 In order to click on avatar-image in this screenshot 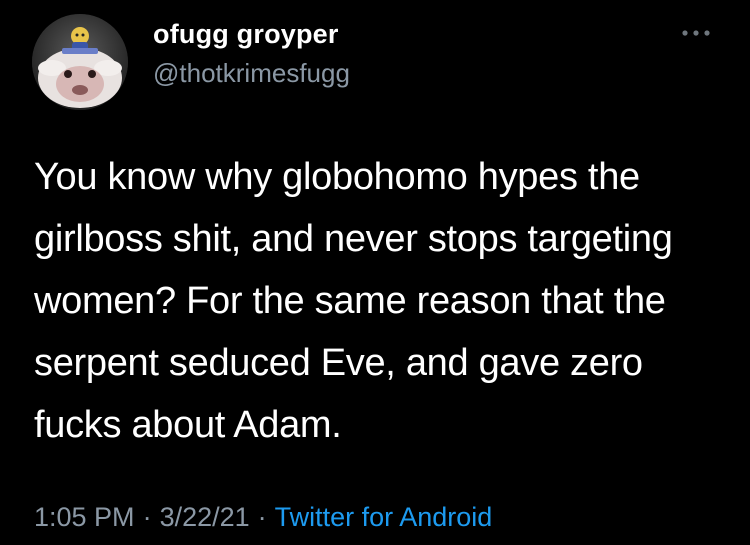, I will do `click(80, 62)`.